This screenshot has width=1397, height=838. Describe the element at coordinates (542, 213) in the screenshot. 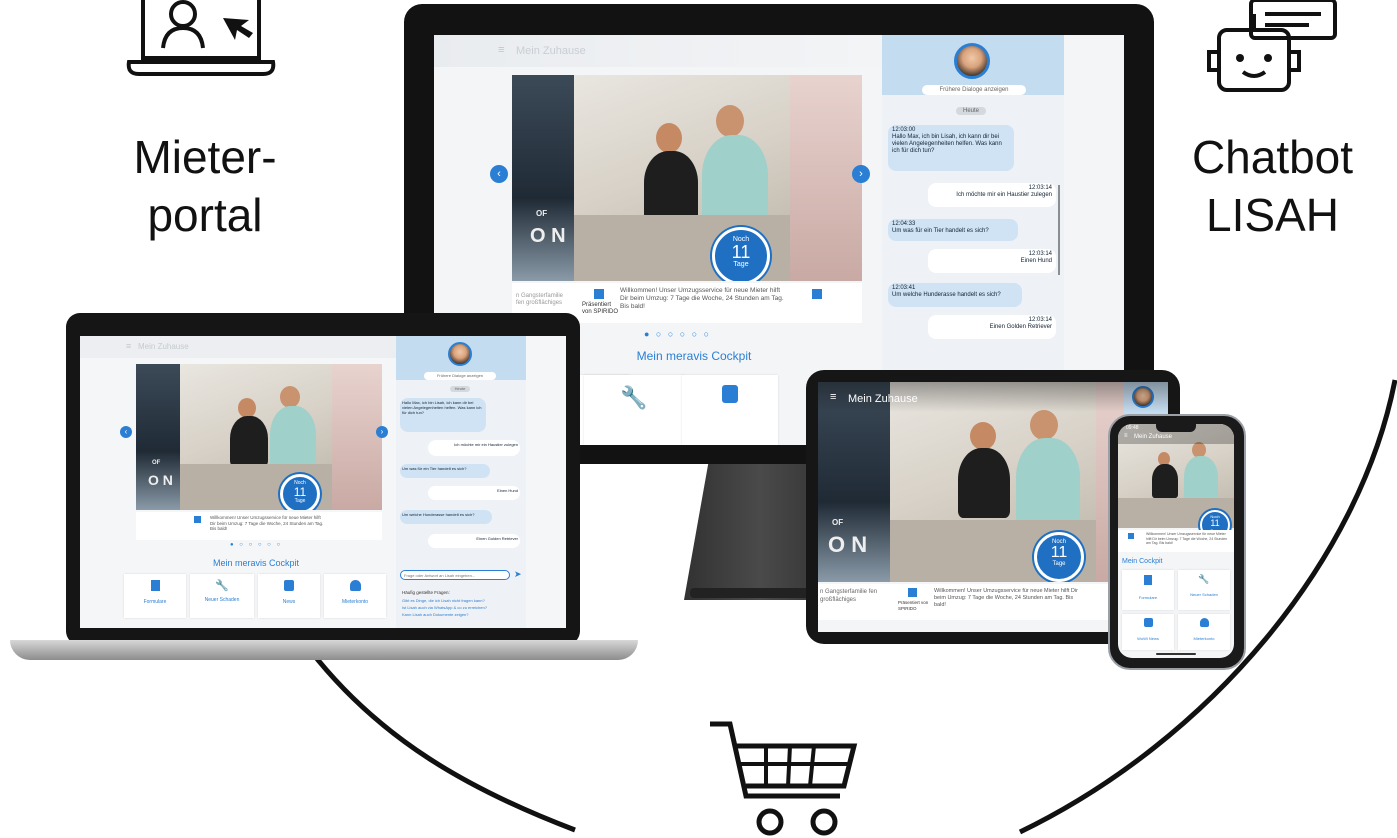

I see `poster-of-text: OF` at that location.